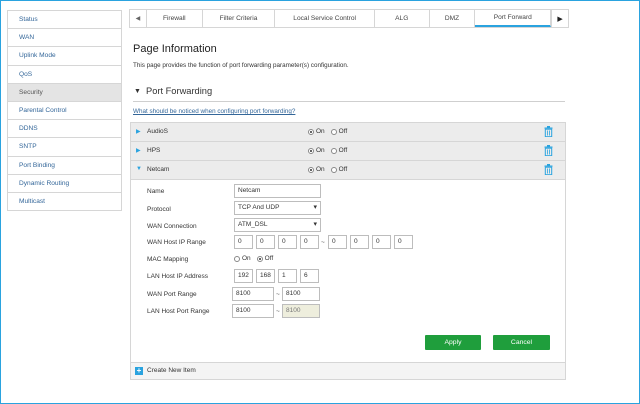 The height and width of the screenshot is (404, 640). What do you see at coordinates (172, 294) in the screenshot?
I see `wan-port-range-label: WAN Port Range` at bounding box center [172, 294].